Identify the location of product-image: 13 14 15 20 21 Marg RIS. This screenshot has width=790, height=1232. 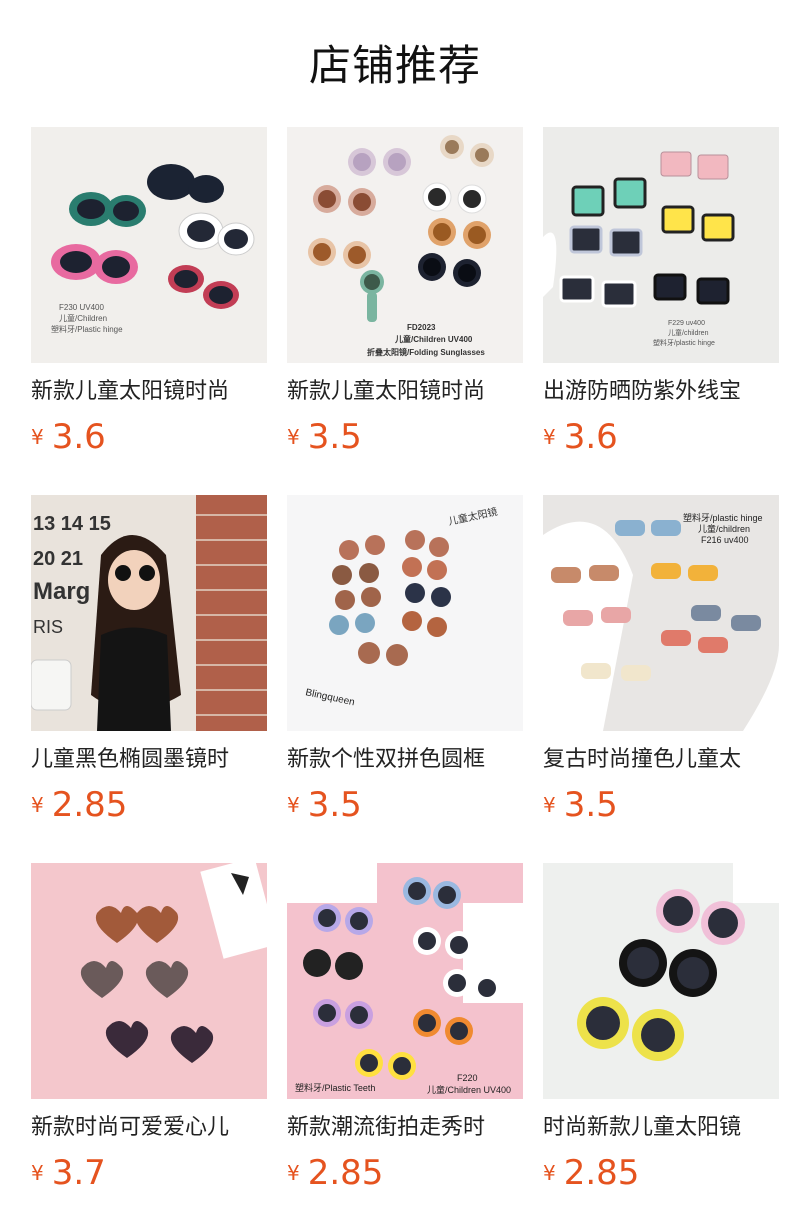
(149, 613).